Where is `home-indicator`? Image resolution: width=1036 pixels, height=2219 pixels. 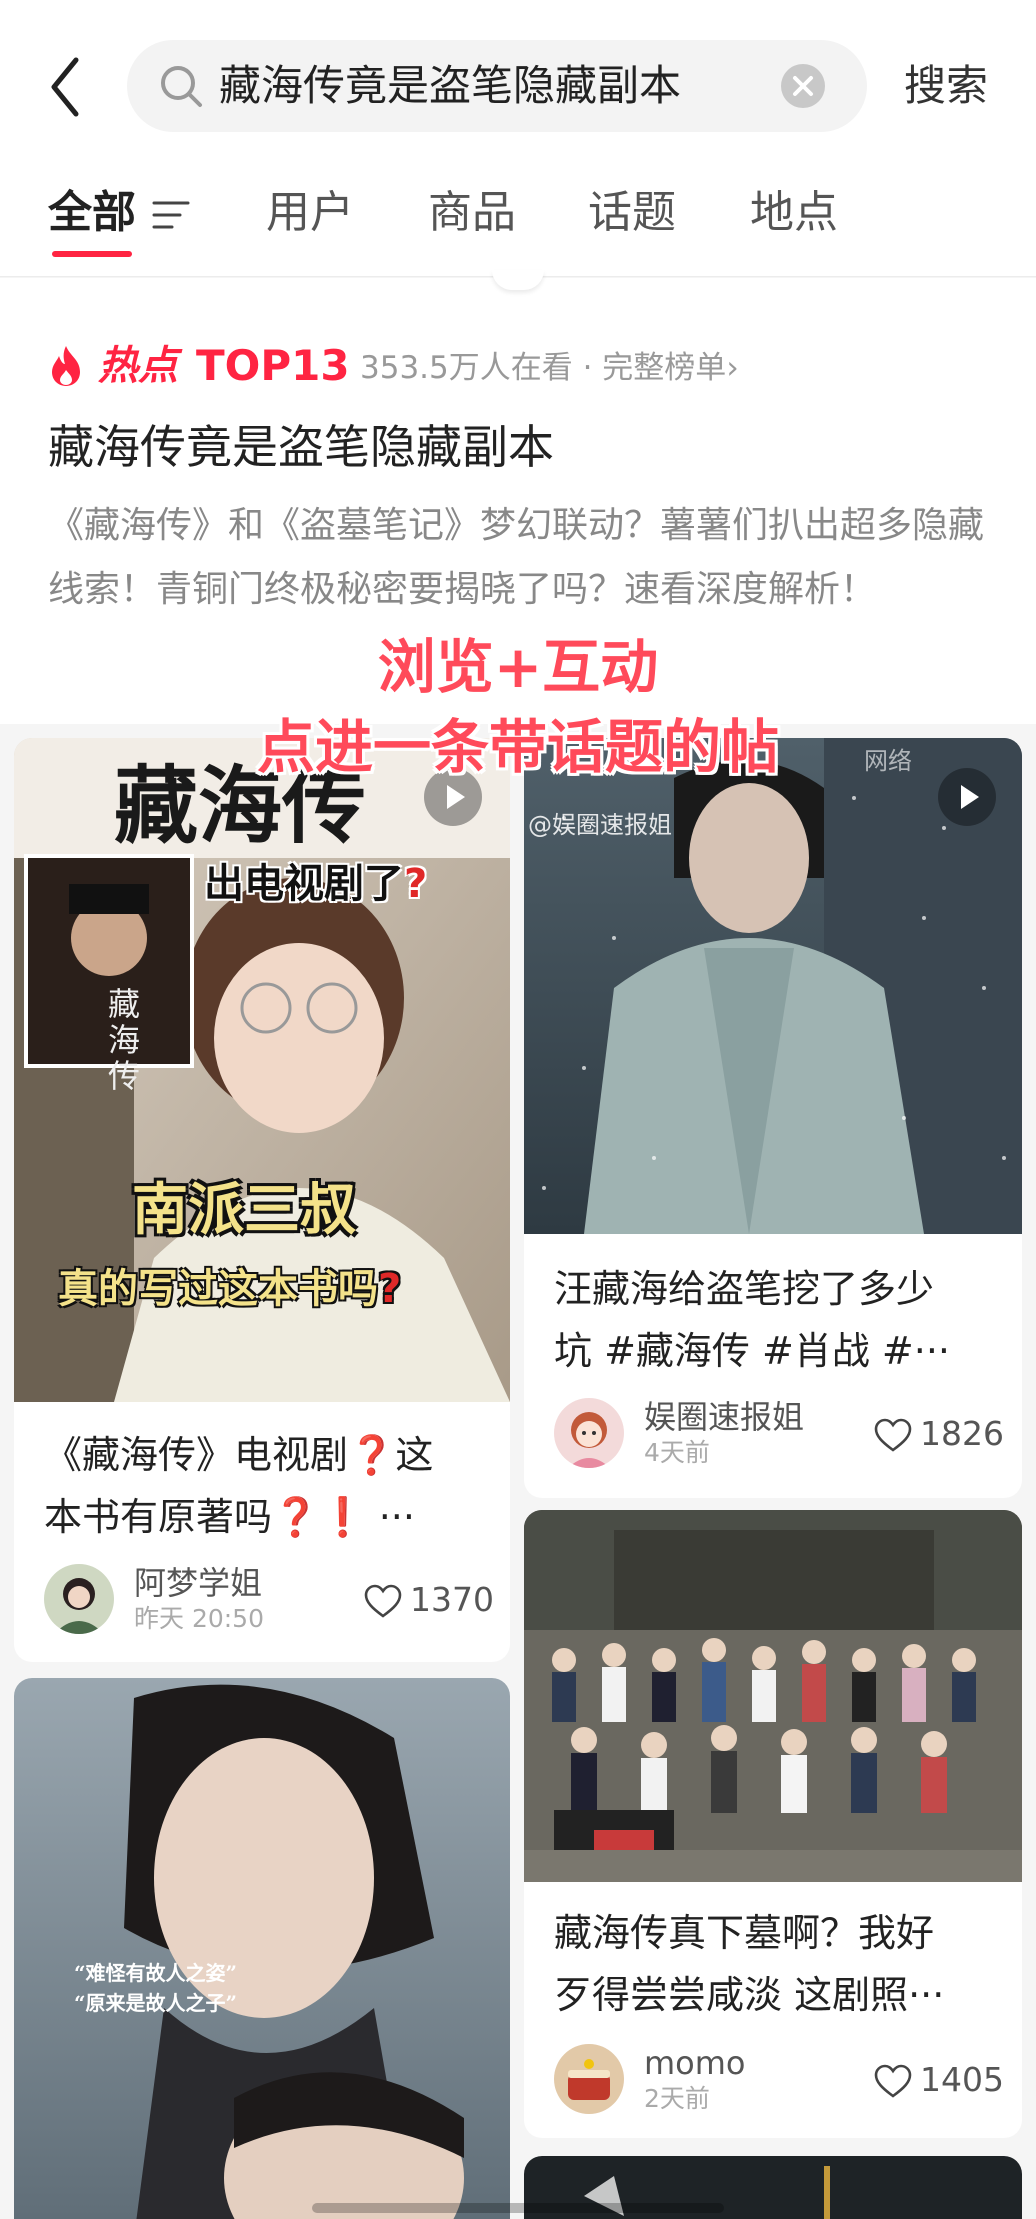 home-indicator is located at coordinates (518, 2208).